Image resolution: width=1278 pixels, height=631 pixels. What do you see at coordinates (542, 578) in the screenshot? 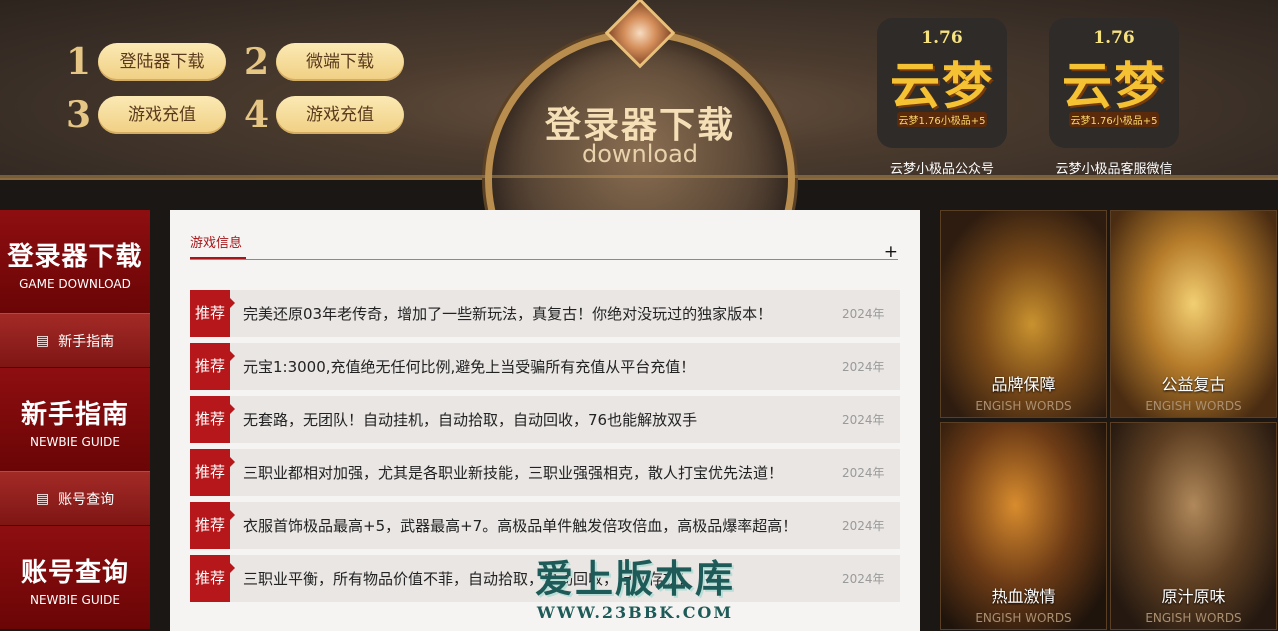
I see `news-title: 三职业平衡，所有物品价值不菲，自动拾取，自动回收，自动存放！` at bounding box center [542, 578].